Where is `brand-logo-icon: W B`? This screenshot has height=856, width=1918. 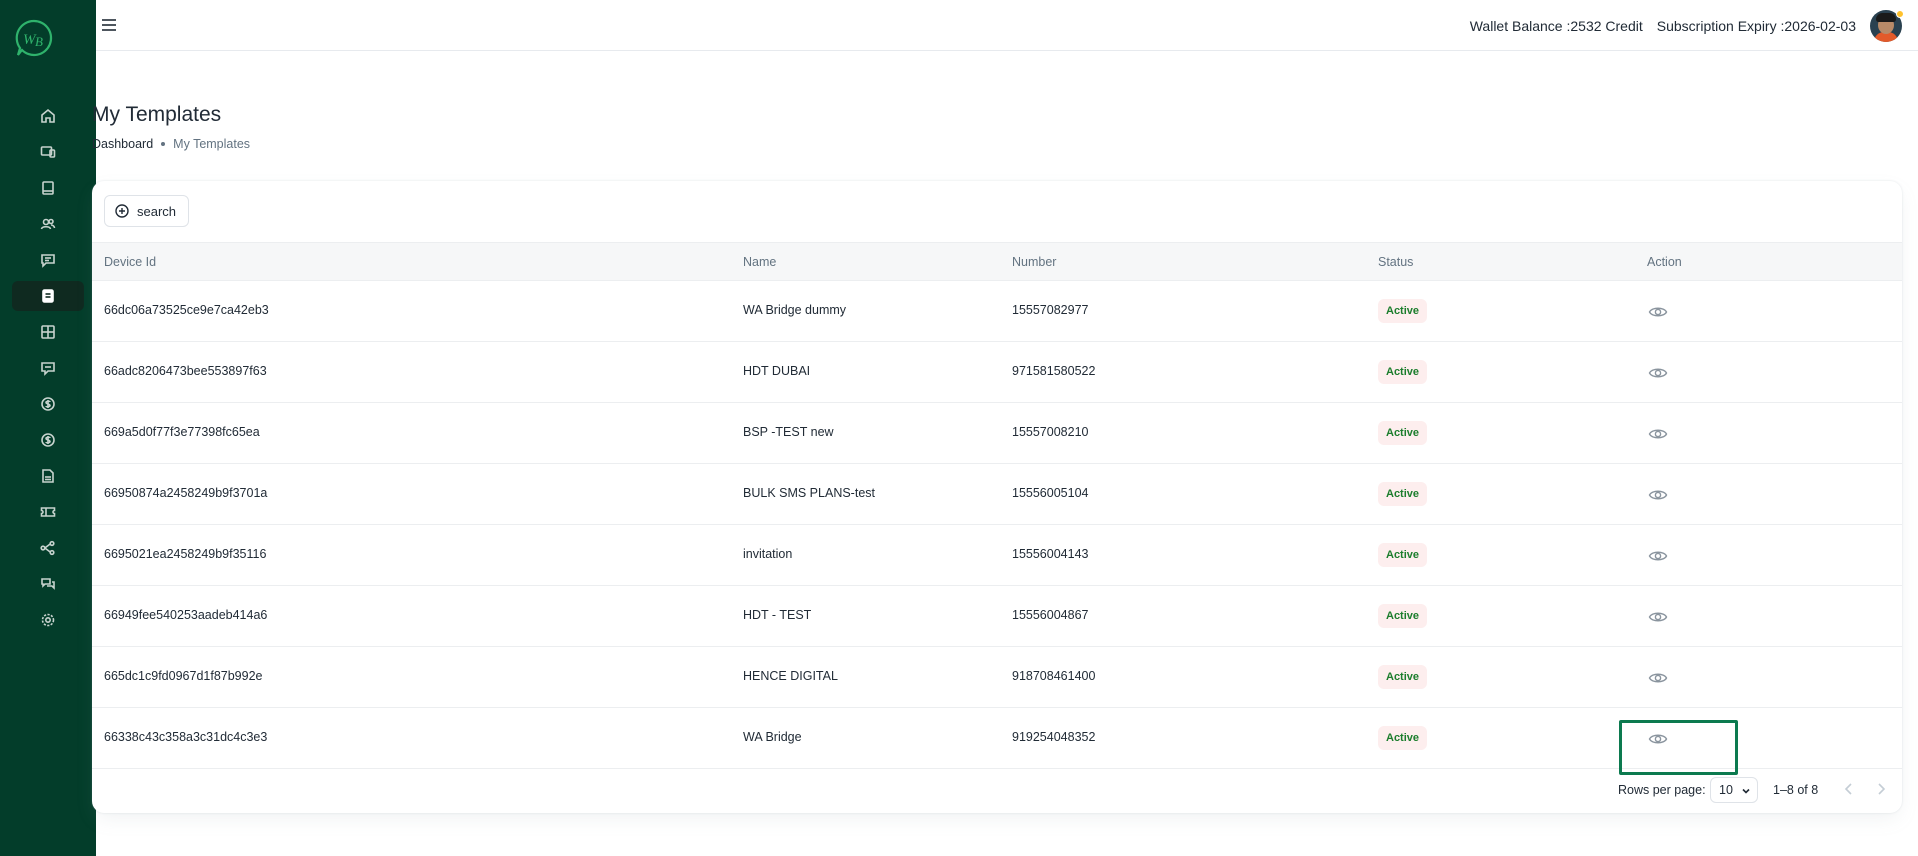 brand-logo-icon: W B is located at coordinates (34, 38).